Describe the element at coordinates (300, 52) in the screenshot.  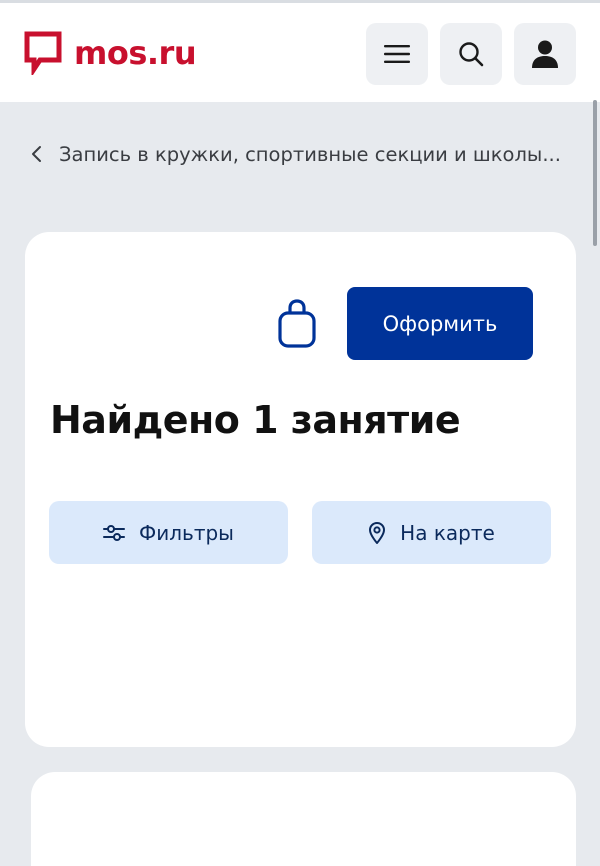
I see `site-header: mos.ru` at that location.